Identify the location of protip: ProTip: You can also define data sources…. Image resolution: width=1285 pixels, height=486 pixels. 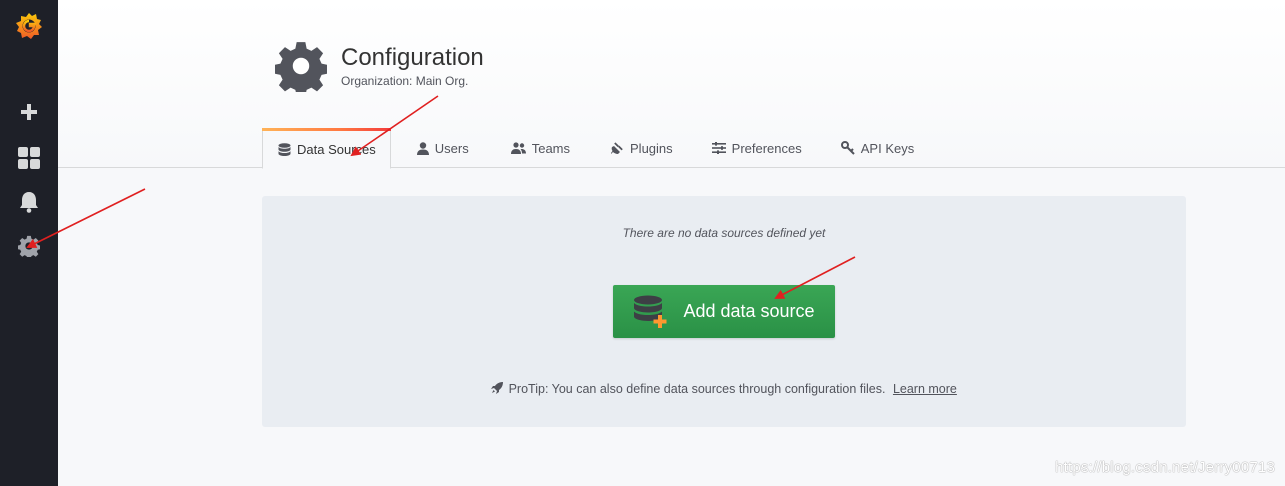
(724, 389).